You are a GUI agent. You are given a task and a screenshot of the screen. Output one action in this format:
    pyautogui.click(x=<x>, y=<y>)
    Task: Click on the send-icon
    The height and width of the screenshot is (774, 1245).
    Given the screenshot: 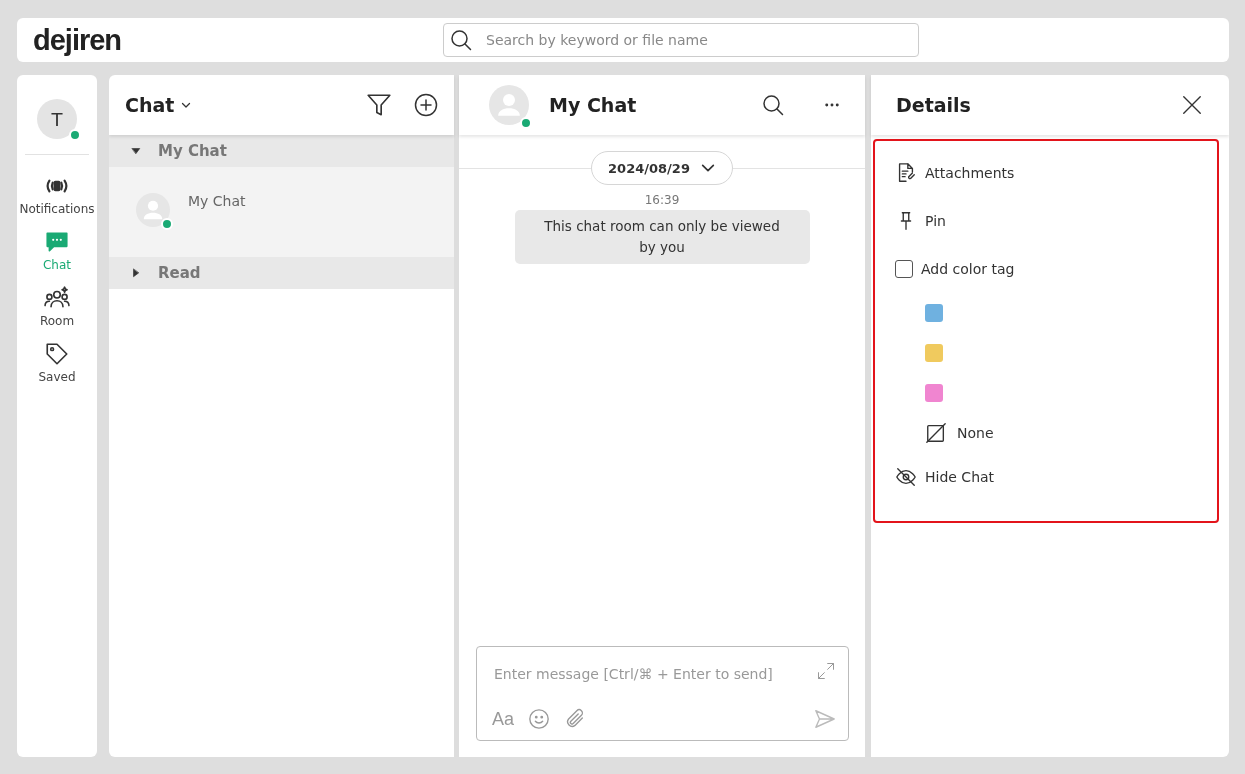 What is the action you would take?
    pyautogui.click(x=825, y=719)
    